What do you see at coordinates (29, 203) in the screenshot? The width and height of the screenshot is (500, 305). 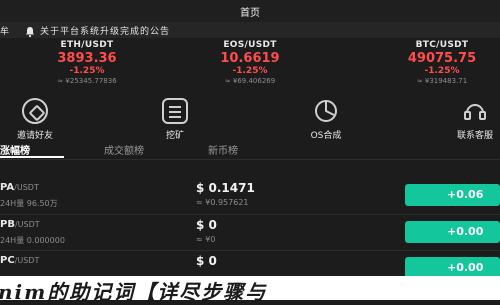 I see `volume-text: 24H量 96.50万` at bounding box center [29, 203].